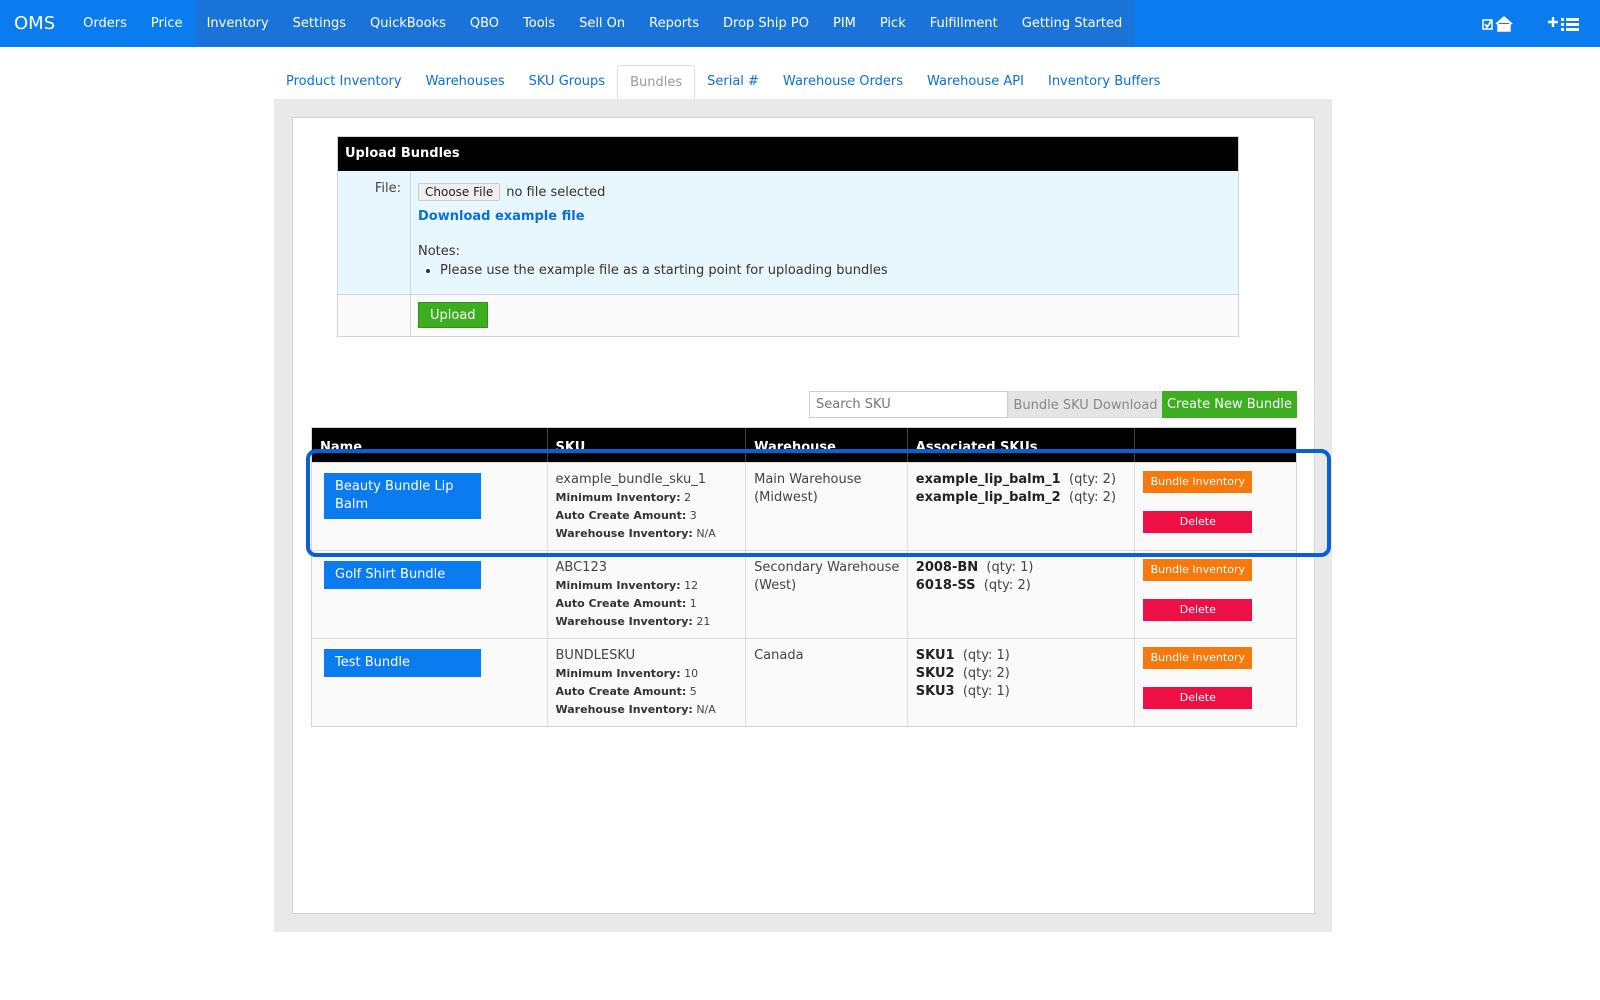 The image size is (1600, 1000). Describe the element at coordinates (691, 673) in the screenshot. I see `min-inventory-value: 10` at that location.